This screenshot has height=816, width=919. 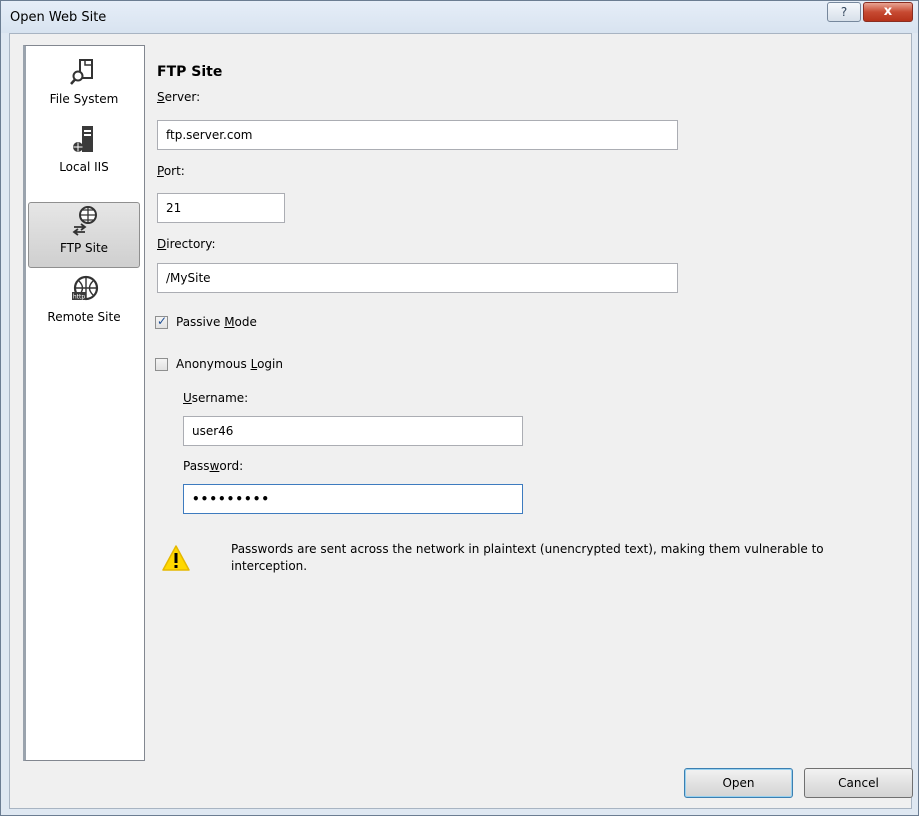 What do you see at coordinates (459, 17) in the screenshot?
I see `title-bar: Open Web Site ? x` at bounding box center [459, 17].